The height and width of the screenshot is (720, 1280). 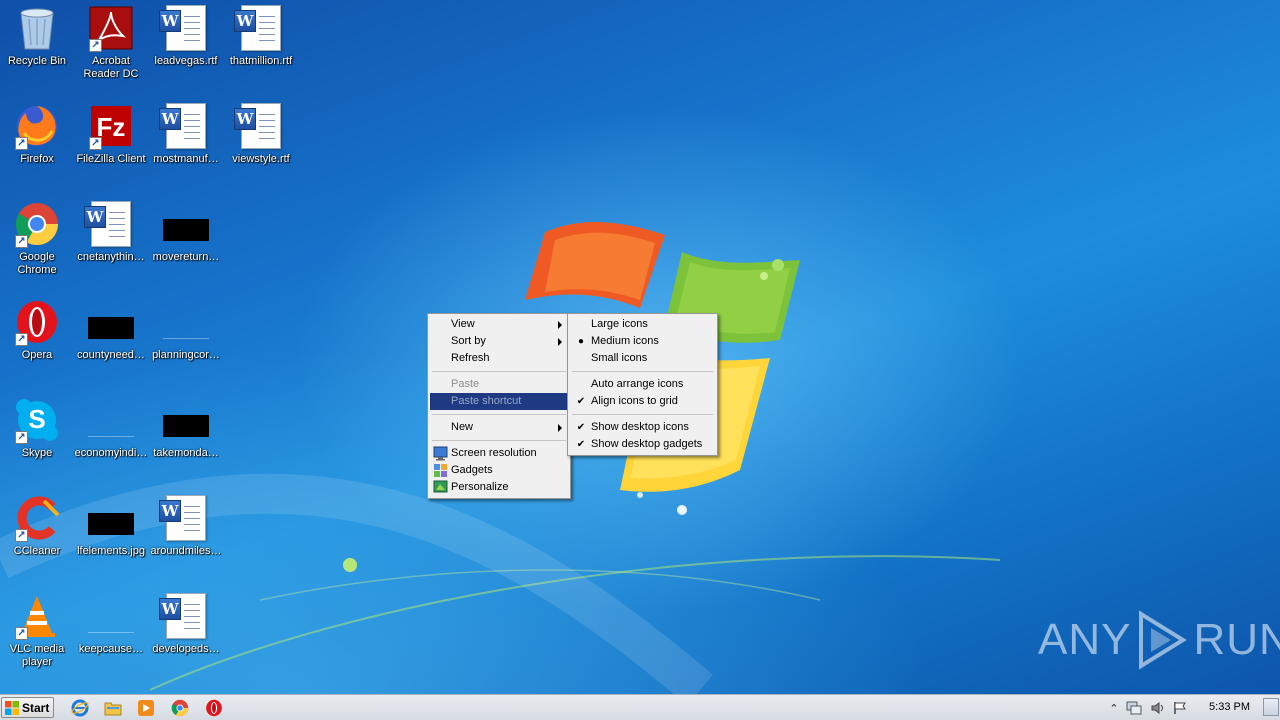 I want to click on show-desktop-button, so click(x=1271, y=707).